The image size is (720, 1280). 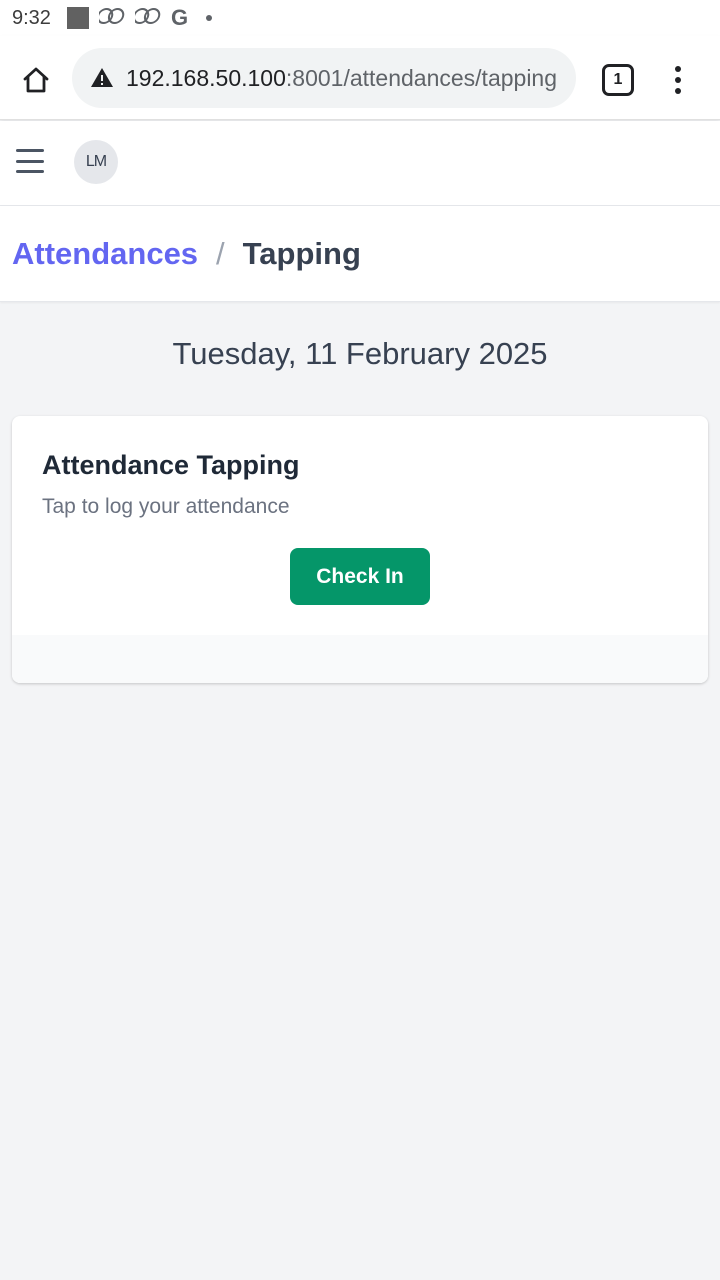 I want to click on app-logo: LM, so click(x=96, y=162).